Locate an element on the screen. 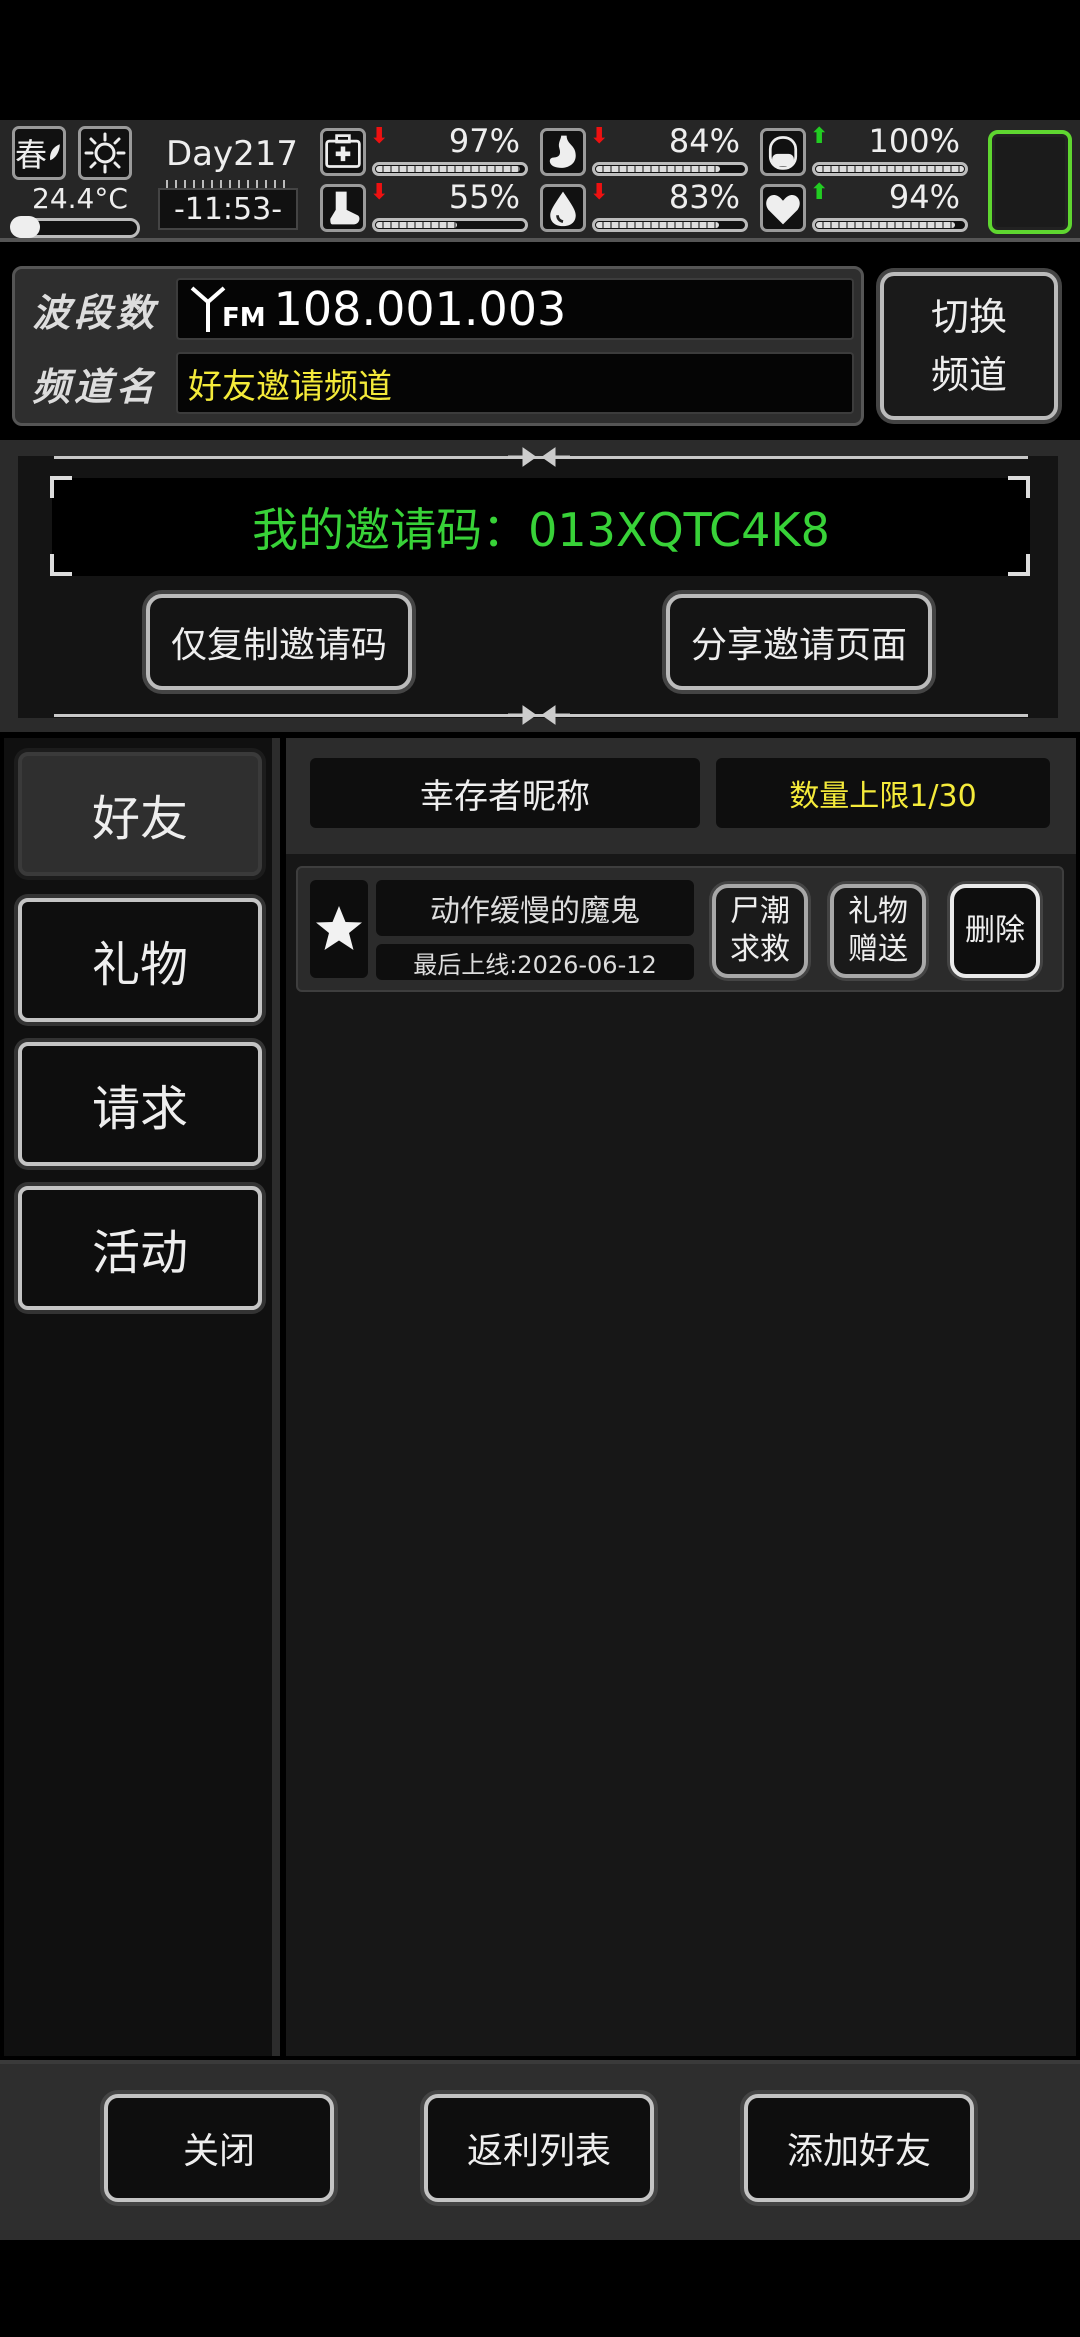 The height and width of the screenshot is (2337, 1080). friend-row: 动作缓慢的魔鬼 最后上线:2026-06-12 尸潮 求救 礼物 赠送 删除 is located at coordinates (680, 929).